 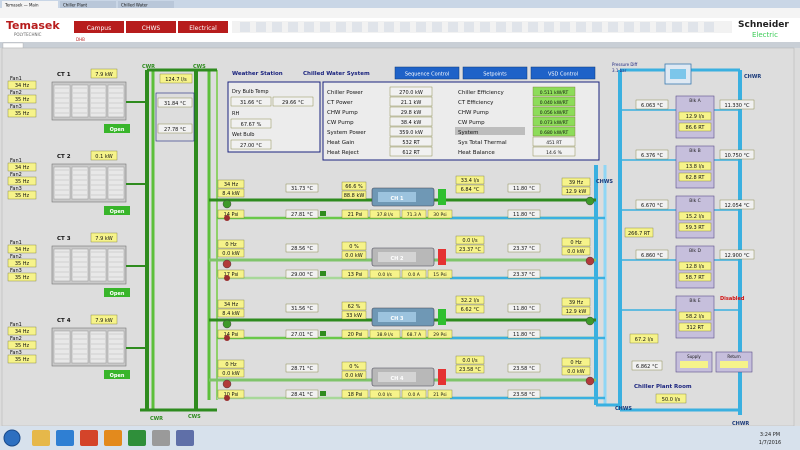 I want to click on load-block-return-temp: 10.750 °C, so click(x=737, y=156).